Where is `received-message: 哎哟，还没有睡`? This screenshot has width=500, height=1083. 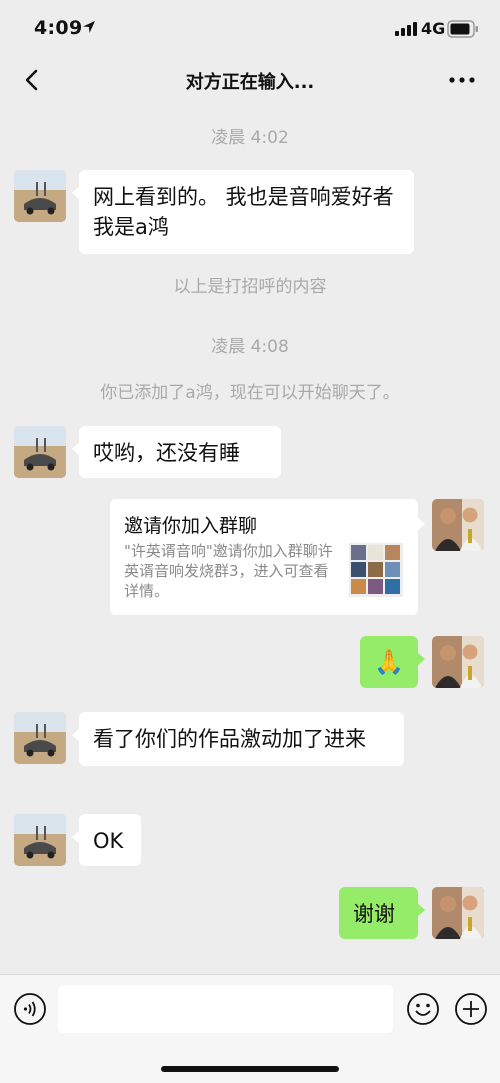
received-message: 哎哟，还没有睡 is located at coordinates (176, 452).